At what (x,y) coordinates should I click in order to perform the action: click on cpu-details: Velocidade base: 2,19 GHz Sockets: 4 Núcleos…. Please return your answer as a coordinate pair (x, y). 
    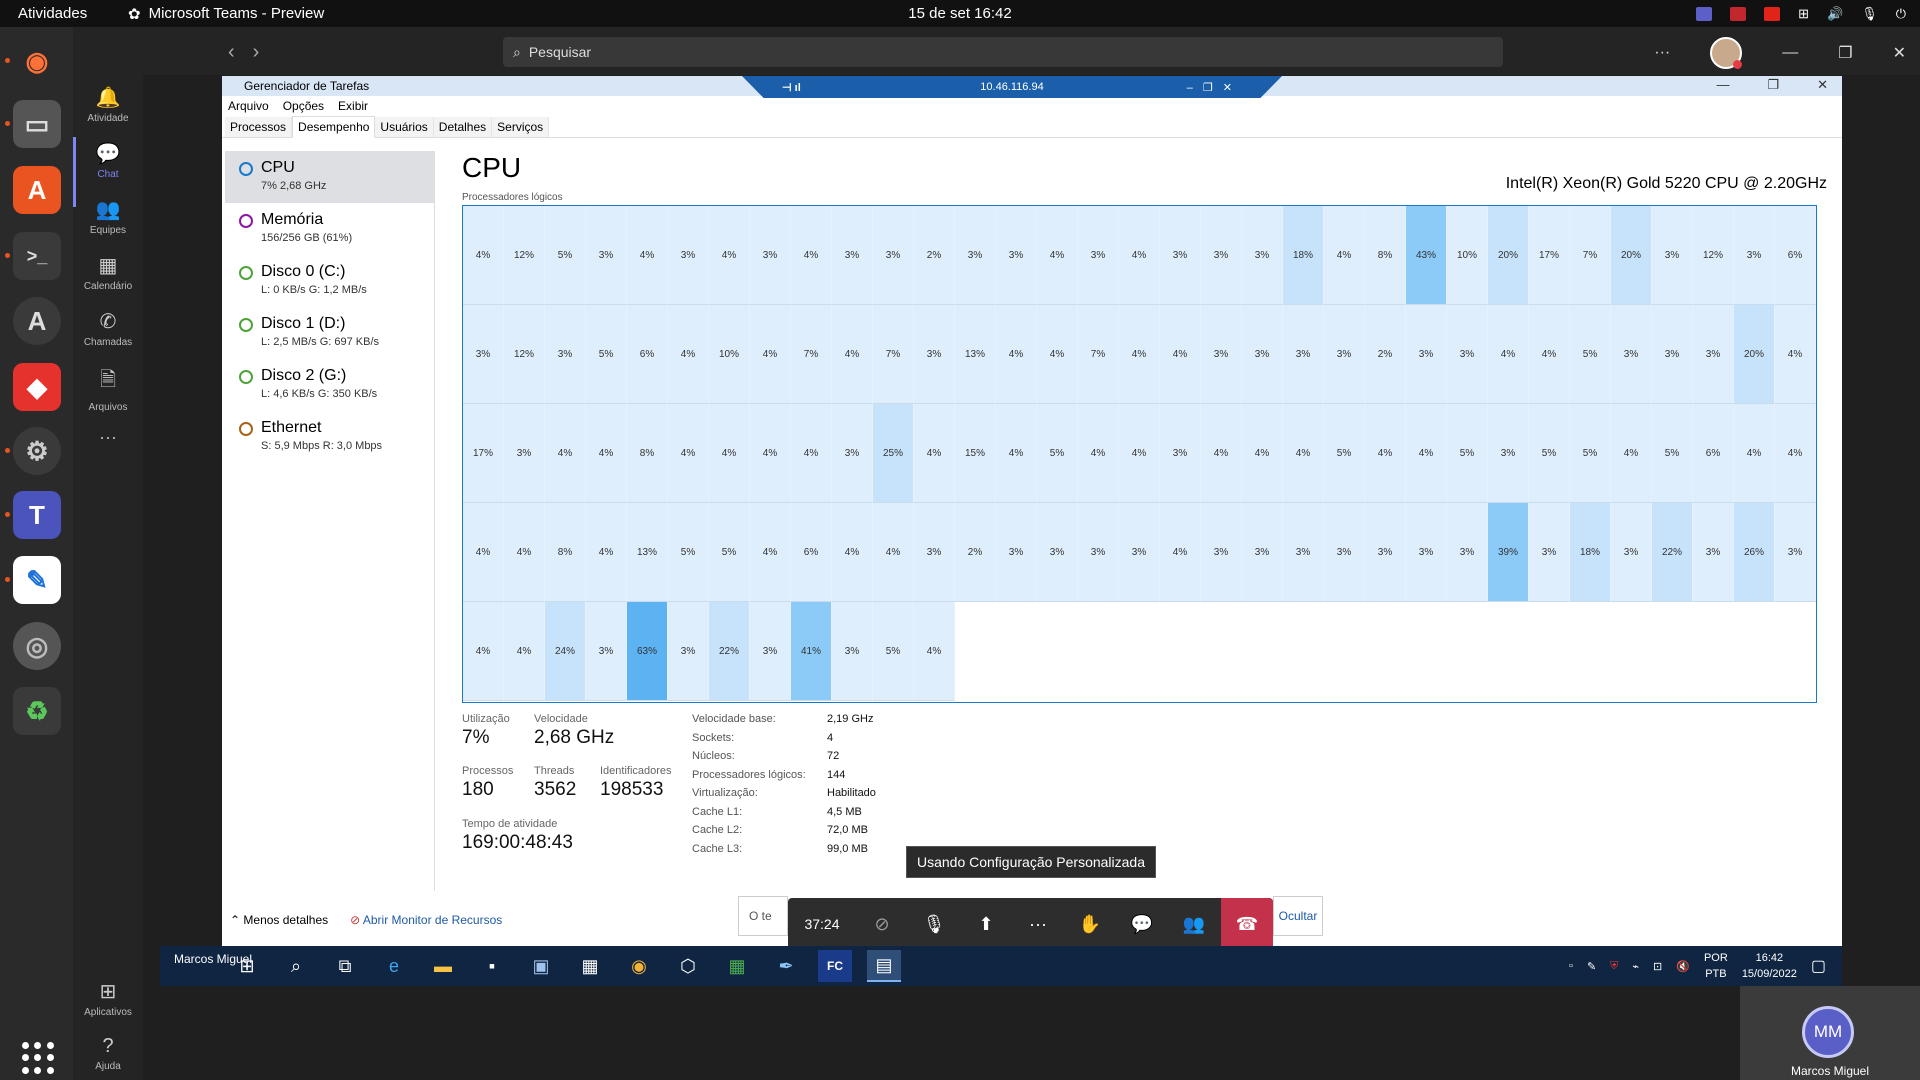
    Looking at the image, I should click on (784, 787).